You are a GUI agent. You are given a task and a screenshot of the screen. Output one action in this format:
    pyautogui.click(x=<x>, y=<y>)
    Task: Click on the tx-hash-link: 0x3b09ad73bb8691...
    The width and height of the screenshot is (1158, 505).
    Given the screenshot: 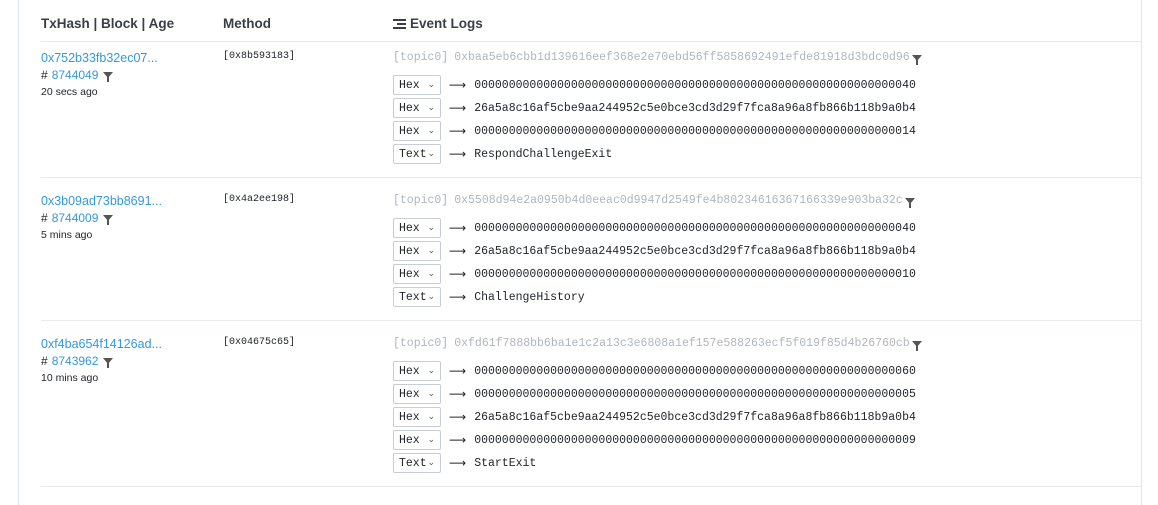 What is the action you would take?
    pyautogui.click(x=101, y=201)
    